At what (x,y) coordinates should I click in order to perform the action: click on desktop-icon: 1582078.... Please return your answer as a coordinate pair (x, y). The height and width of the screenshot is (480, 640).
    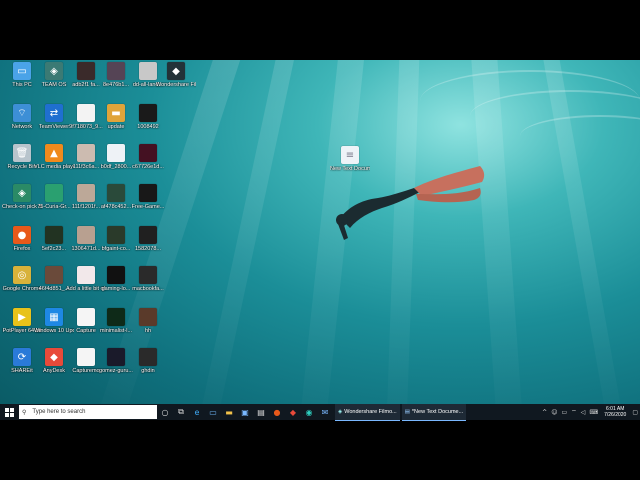
    Looking at the image, I should click on (148, 239).